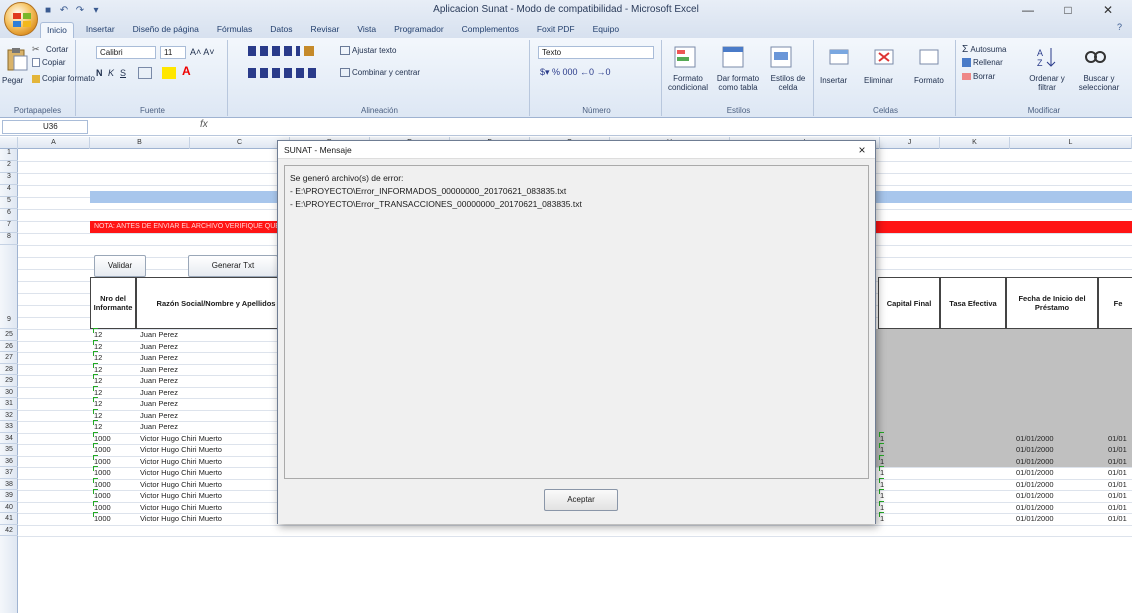 Image resolution: width=1132 pixels, height=613 pixels. Describe the element at coordinates (380, 73) in the screenshot. I see `merge-center-button: Combinar y centrar` at that location.